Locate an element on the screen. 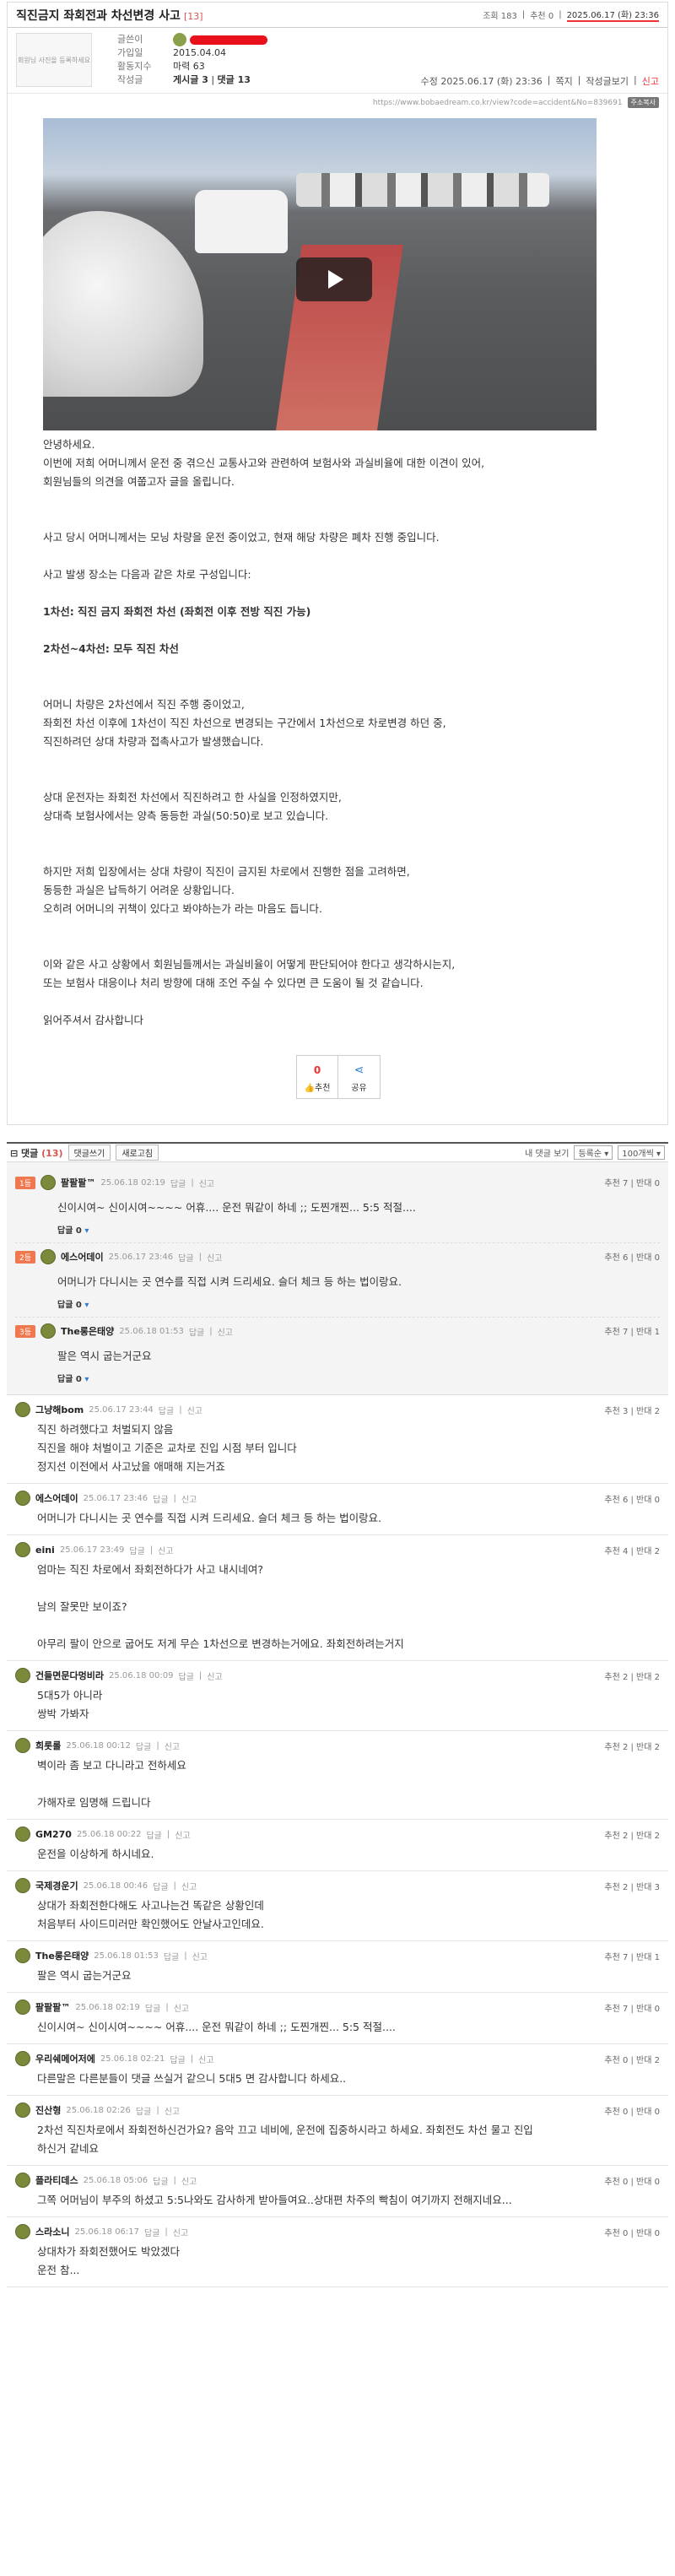 The height and width of the screenshot is (2576, 675). video-player is located at coordinates (320, 274).